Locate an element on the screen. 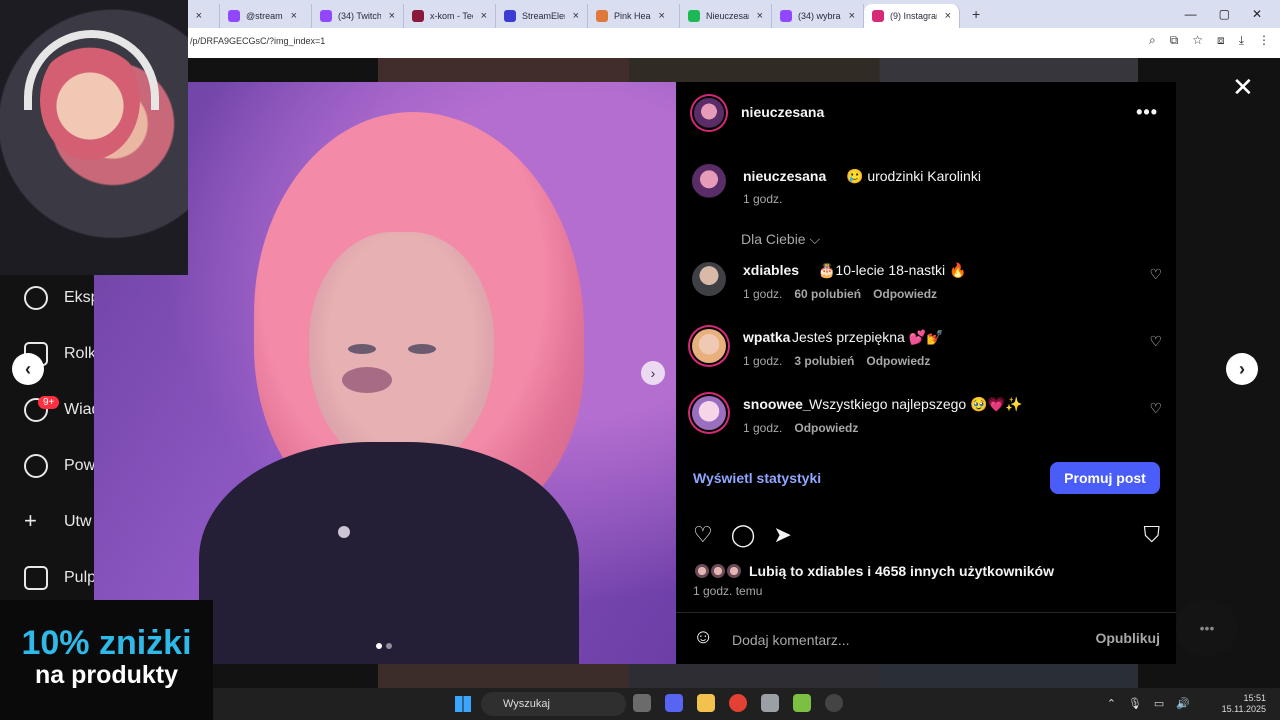 The image size is (1280, 720). caption-username: nieuczesana is located at coordinates (784, 176).